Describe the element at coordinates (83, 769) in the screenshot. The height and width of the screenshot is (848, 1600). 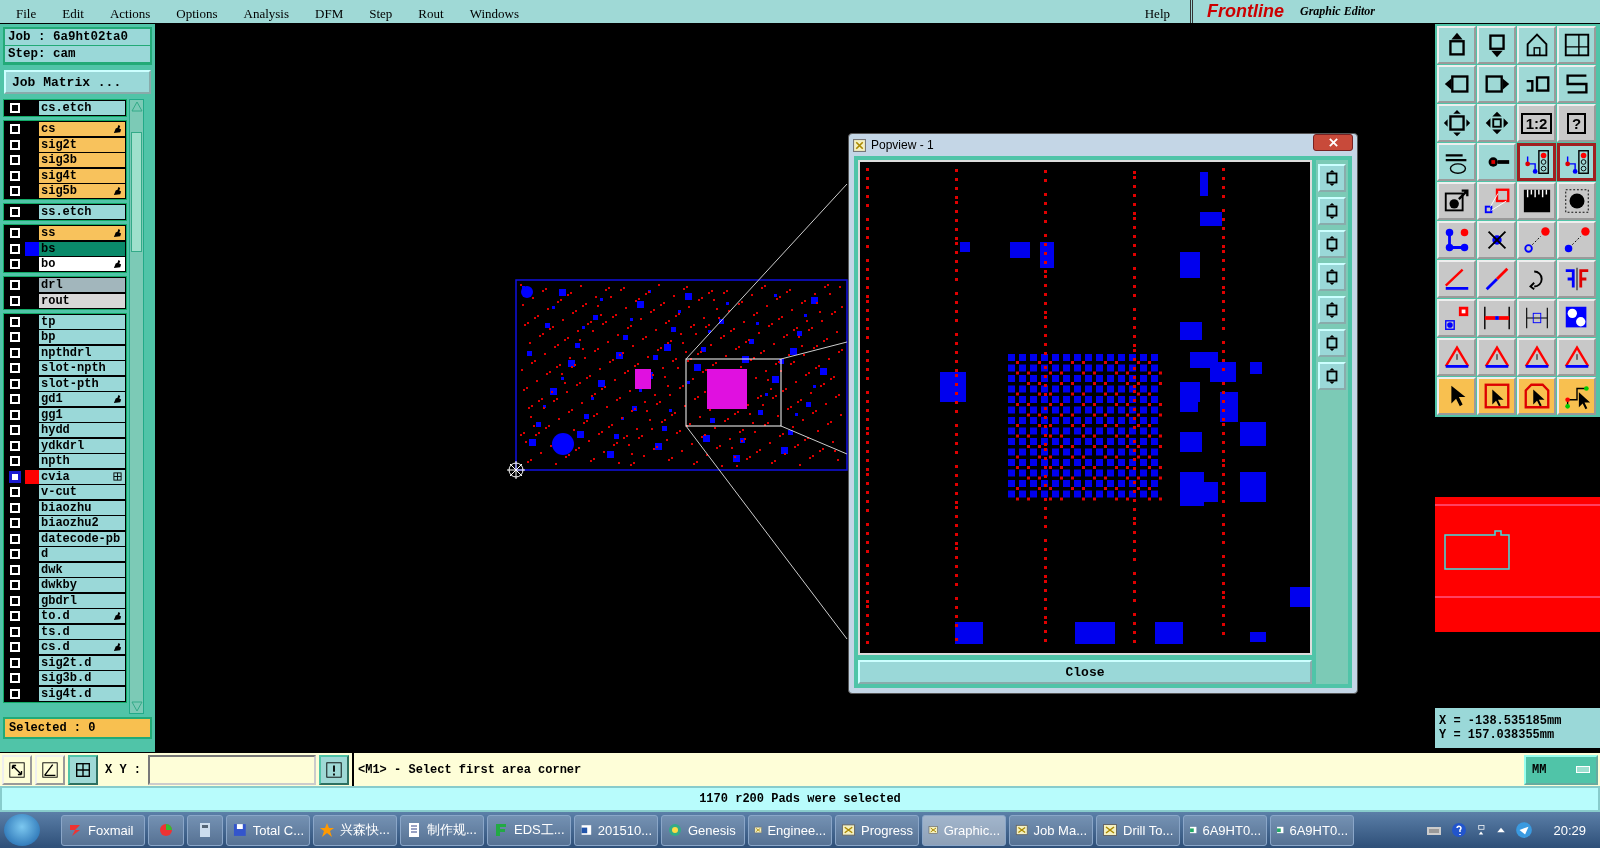
I see `grid-tool-button` at that location.